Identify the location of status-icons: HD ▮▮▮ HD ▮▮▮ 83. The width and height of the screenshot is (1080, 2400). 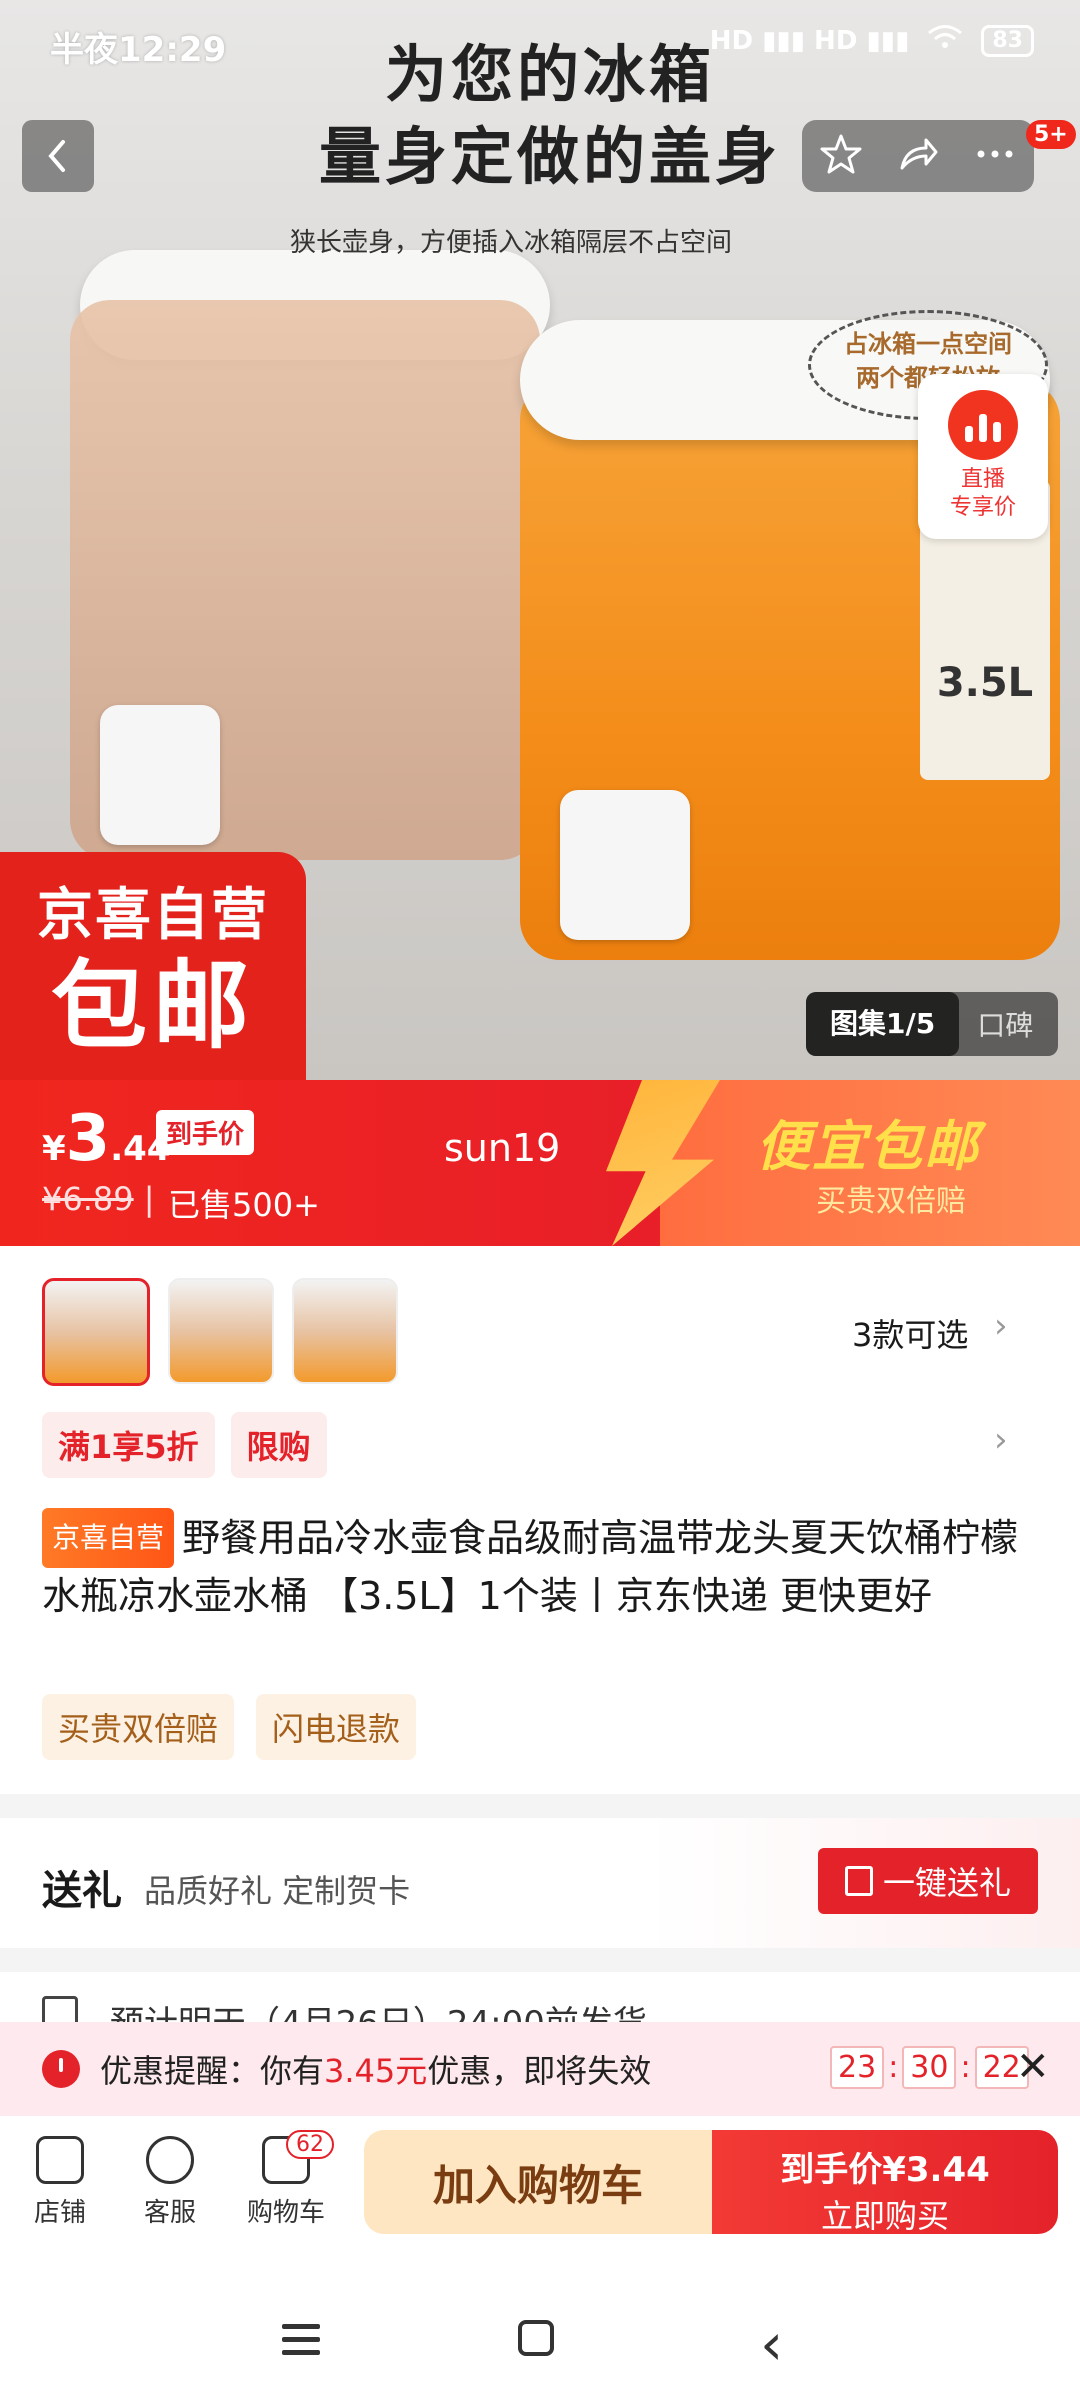
(872, 40).